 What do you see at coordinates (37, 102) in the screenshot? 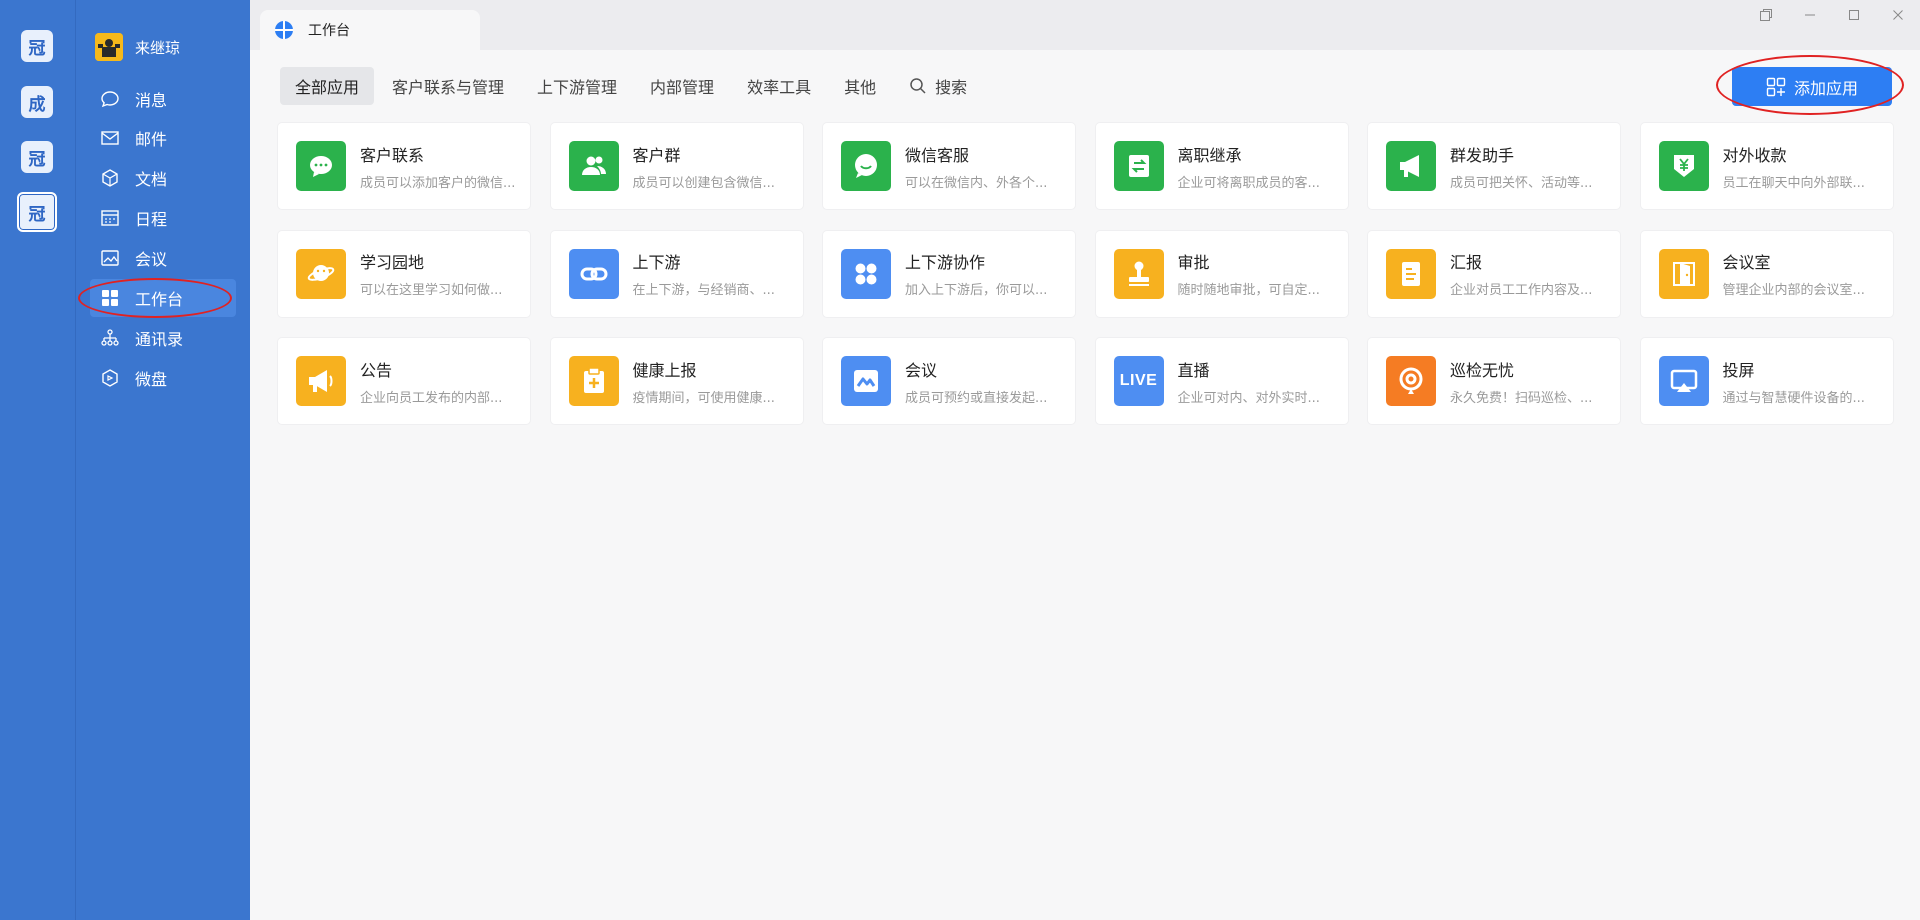
I see `org-item-2: 成` at bounding box center [37, 102].